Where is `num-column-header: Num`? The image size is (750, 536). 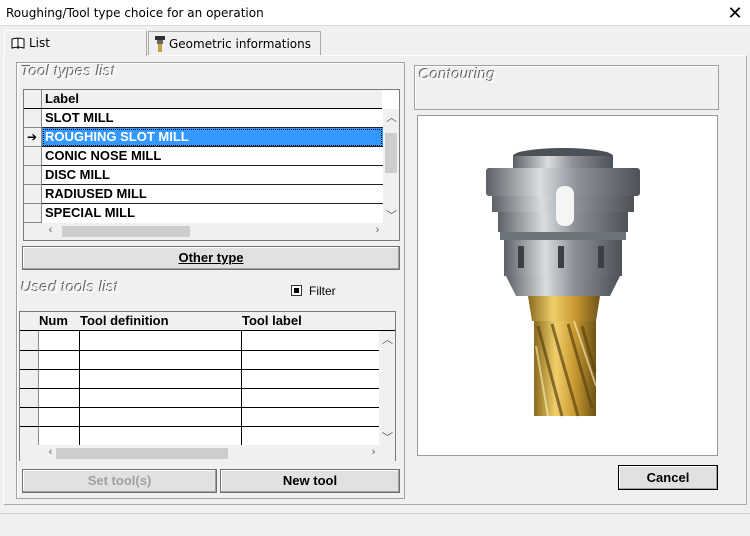
num-column-header: Num is located at coordinates (57, 321).